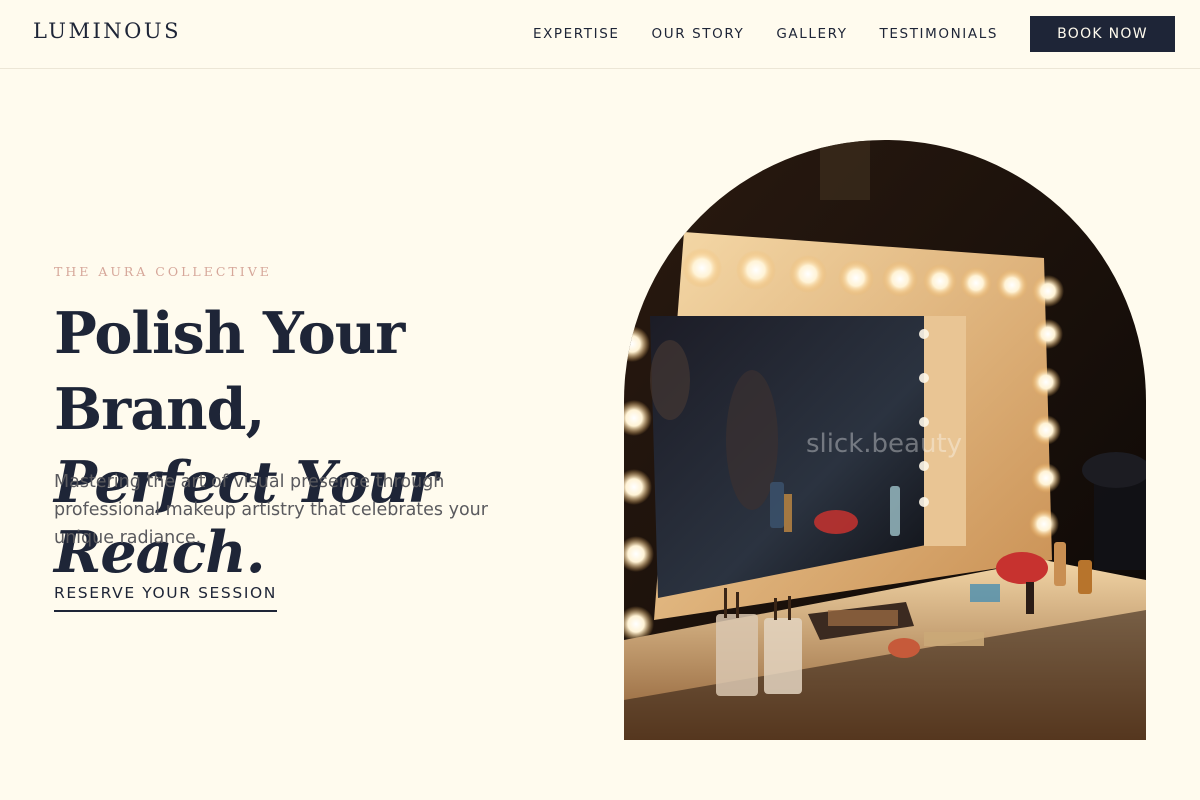  What do you see at coordinates (163, 271) in the screenshot?
I see `hero-eyebrow: THE AURA COLLECTIVE` at bounding box center [163, 271].